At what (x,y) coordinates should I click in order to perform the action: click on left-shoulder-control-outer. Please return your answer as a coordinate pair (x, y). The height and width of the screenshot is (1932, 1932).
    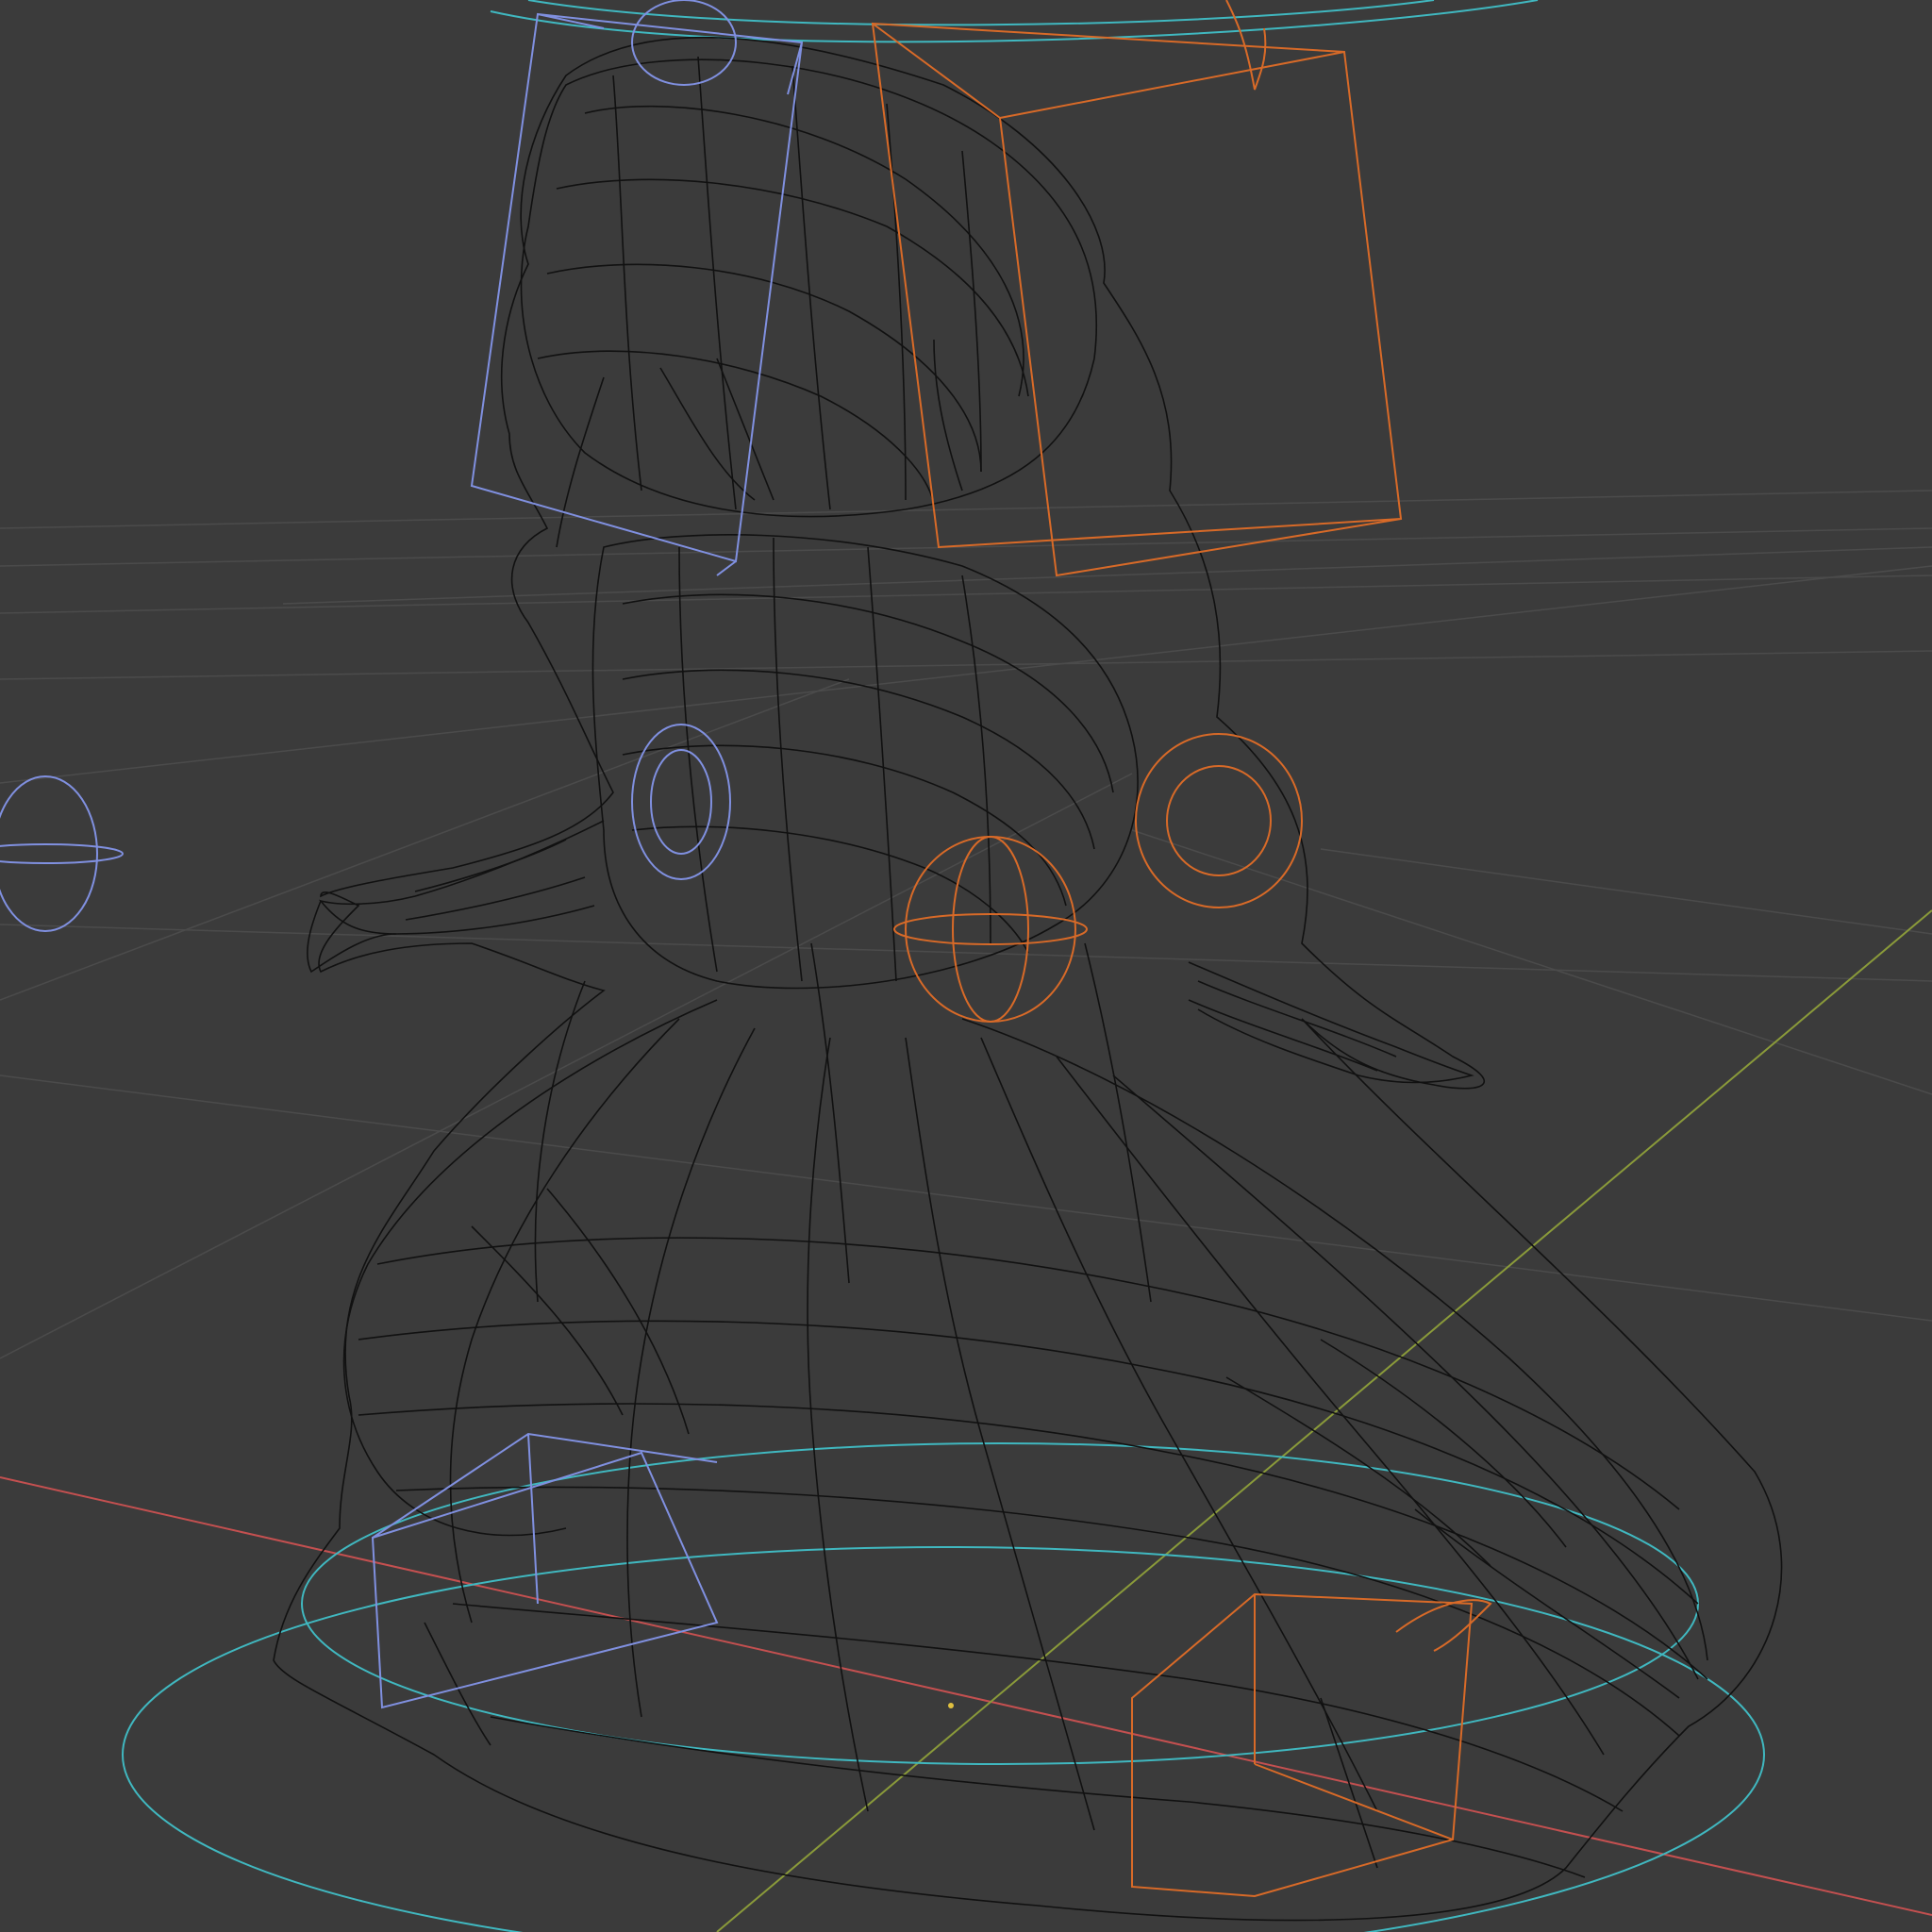
    Looking at the image, I should click on (681, 802).